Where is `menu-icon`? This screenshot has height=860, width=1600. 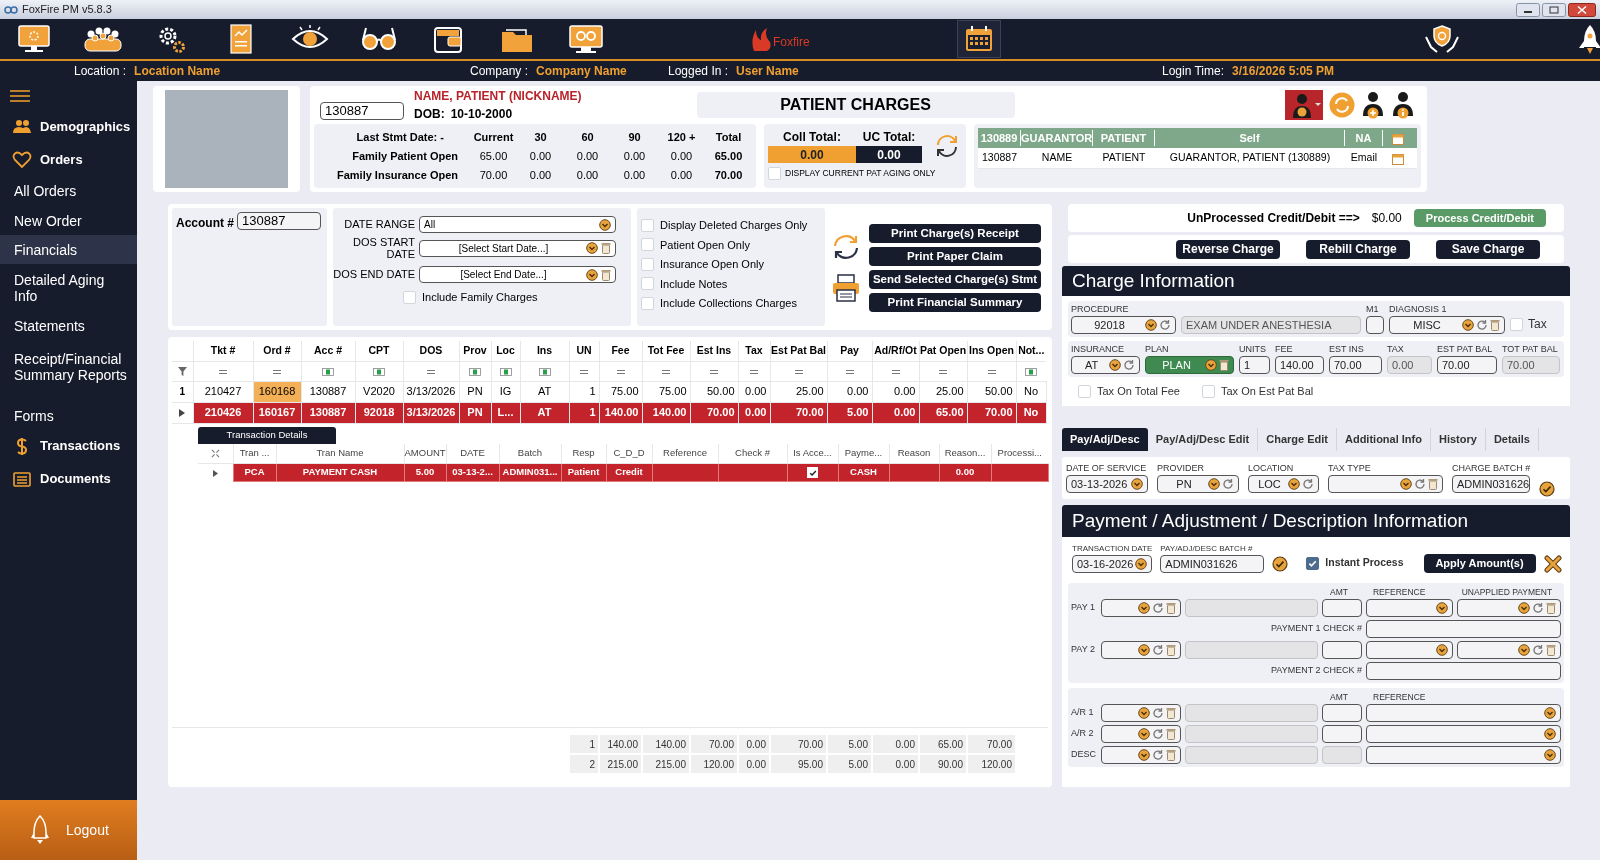
menu-icon is located at coordinates (20, 95).